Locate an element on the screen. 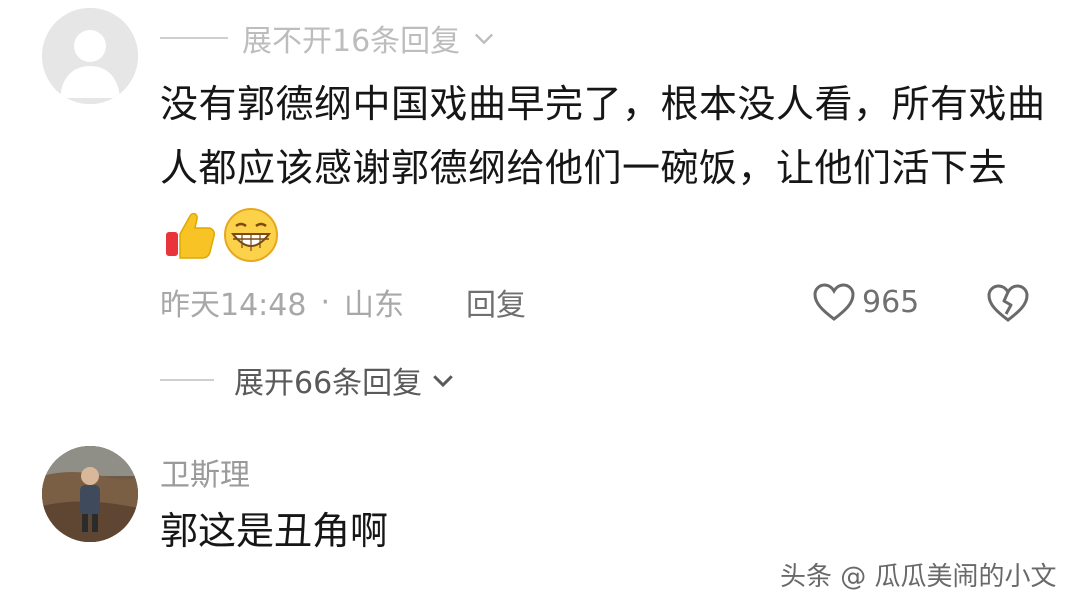  dislike-button is located at coordinates (1008, 302).